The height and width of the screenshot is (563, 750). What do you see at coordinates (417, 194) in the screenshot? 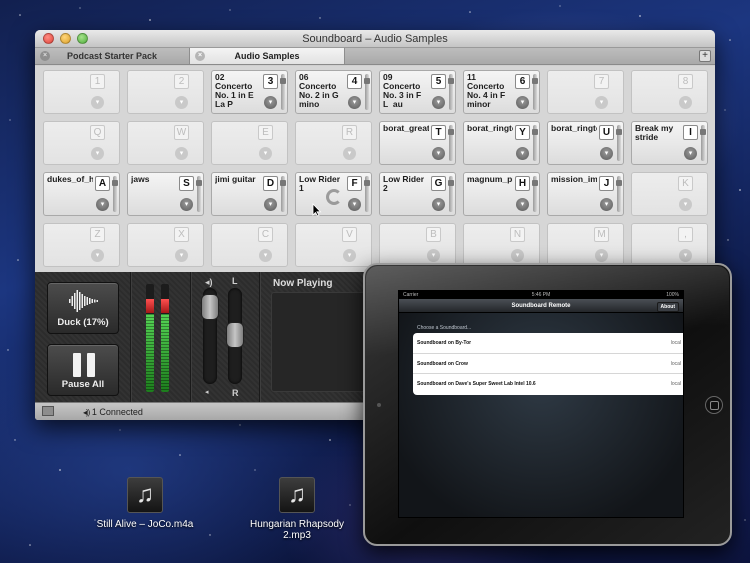
I see `sound-pad-g: Low Rider 2 G ▾` at bounding box center [417, 194].